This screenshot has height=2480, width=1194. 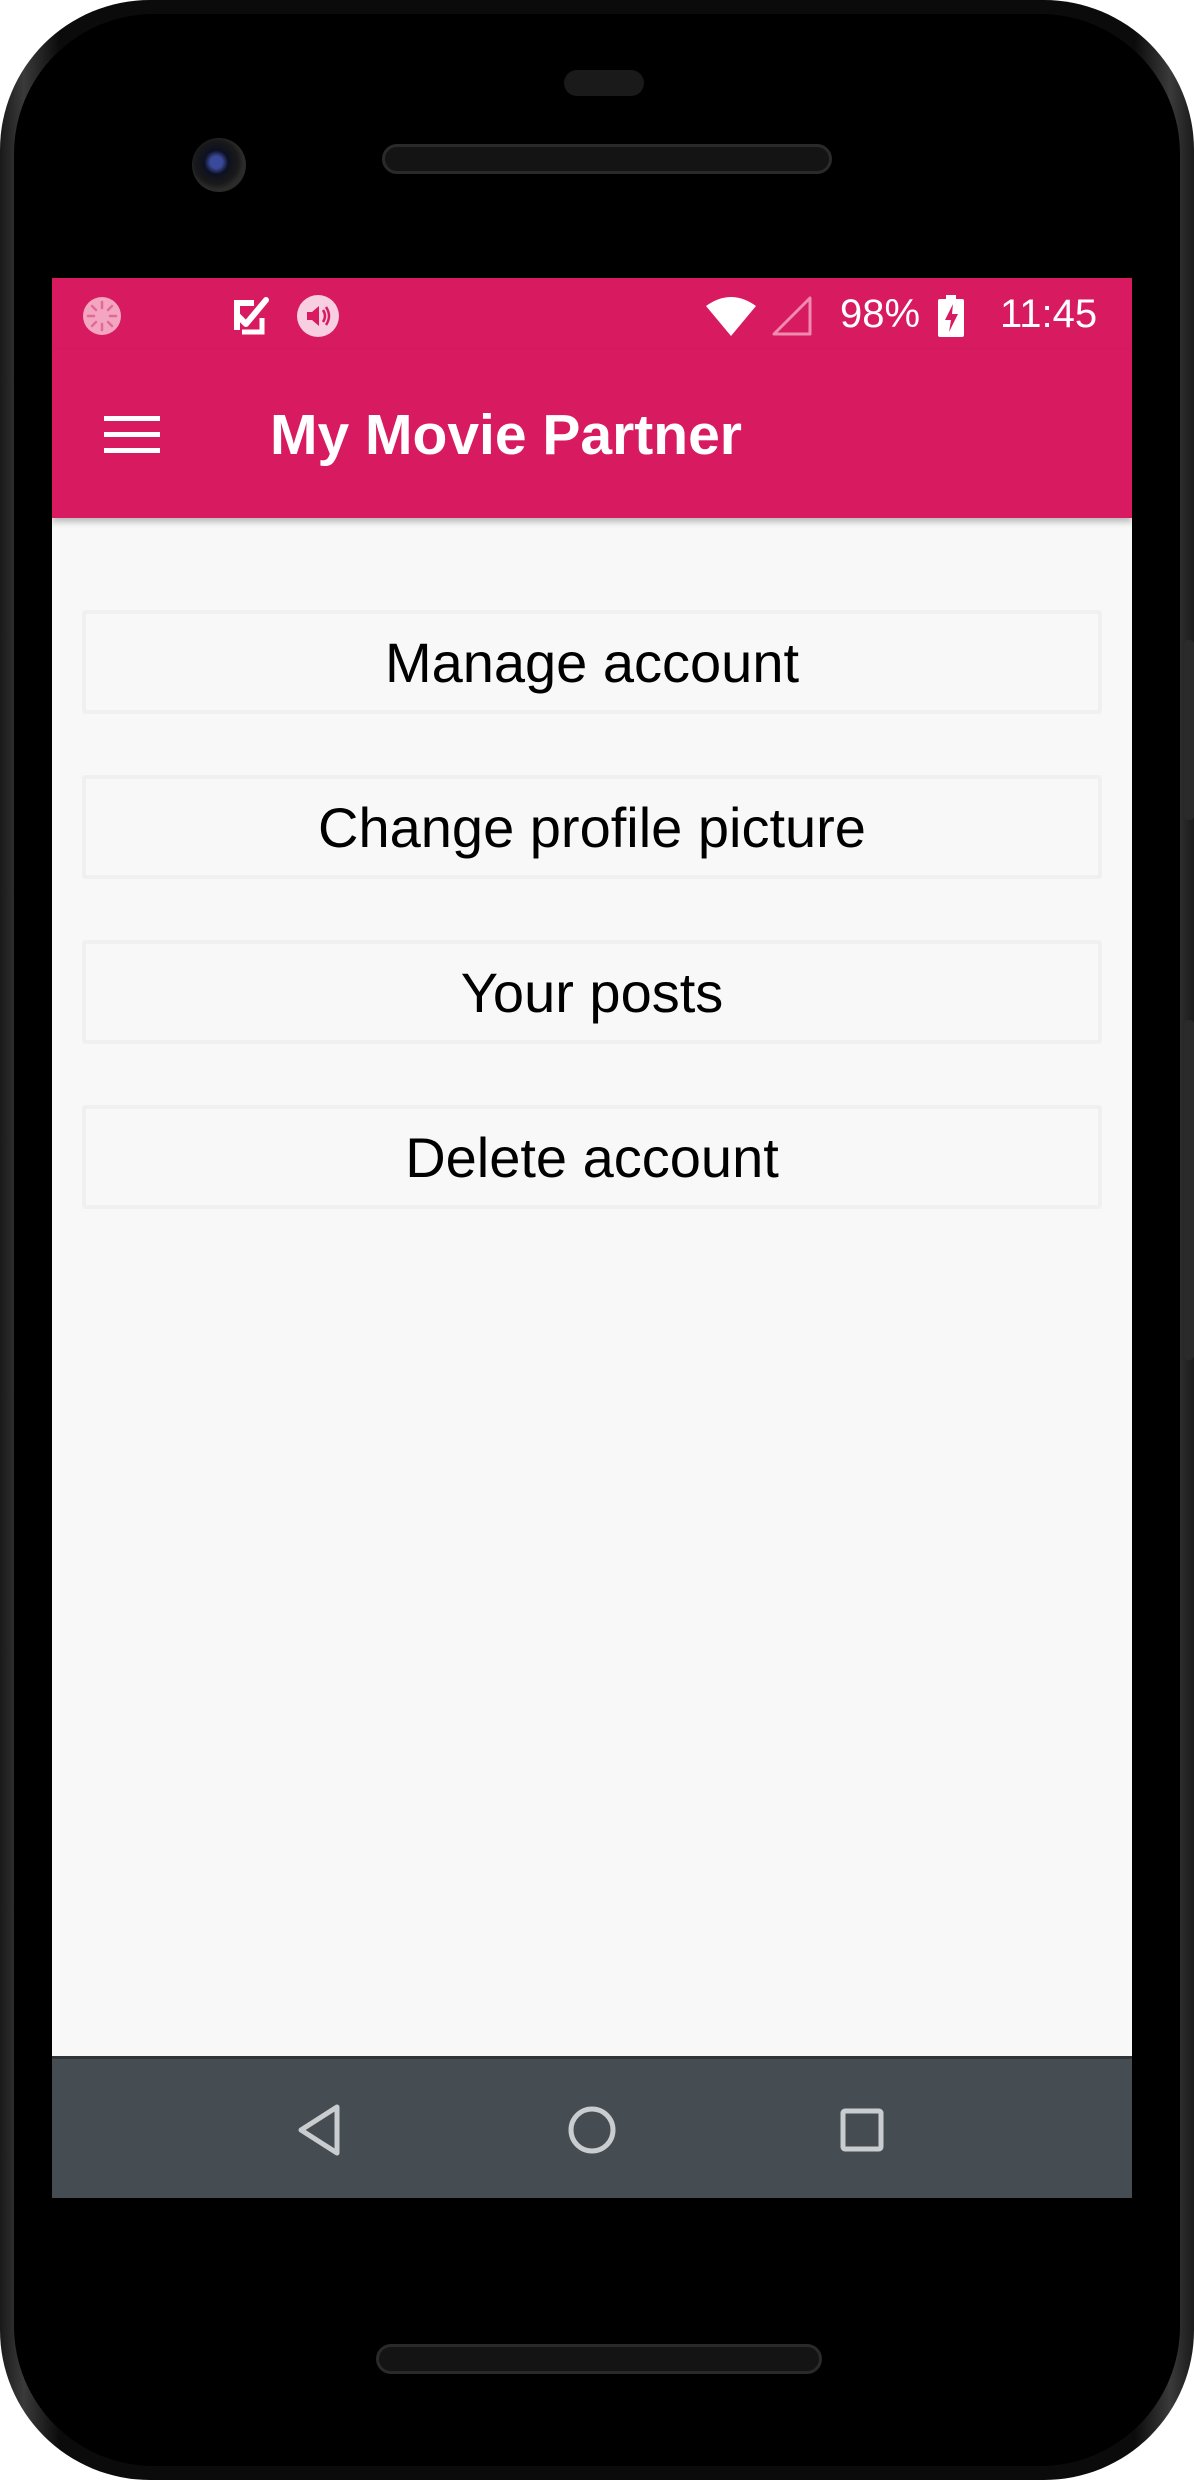 I want to click on cell-signal-icon, so click(x=792, y=316).